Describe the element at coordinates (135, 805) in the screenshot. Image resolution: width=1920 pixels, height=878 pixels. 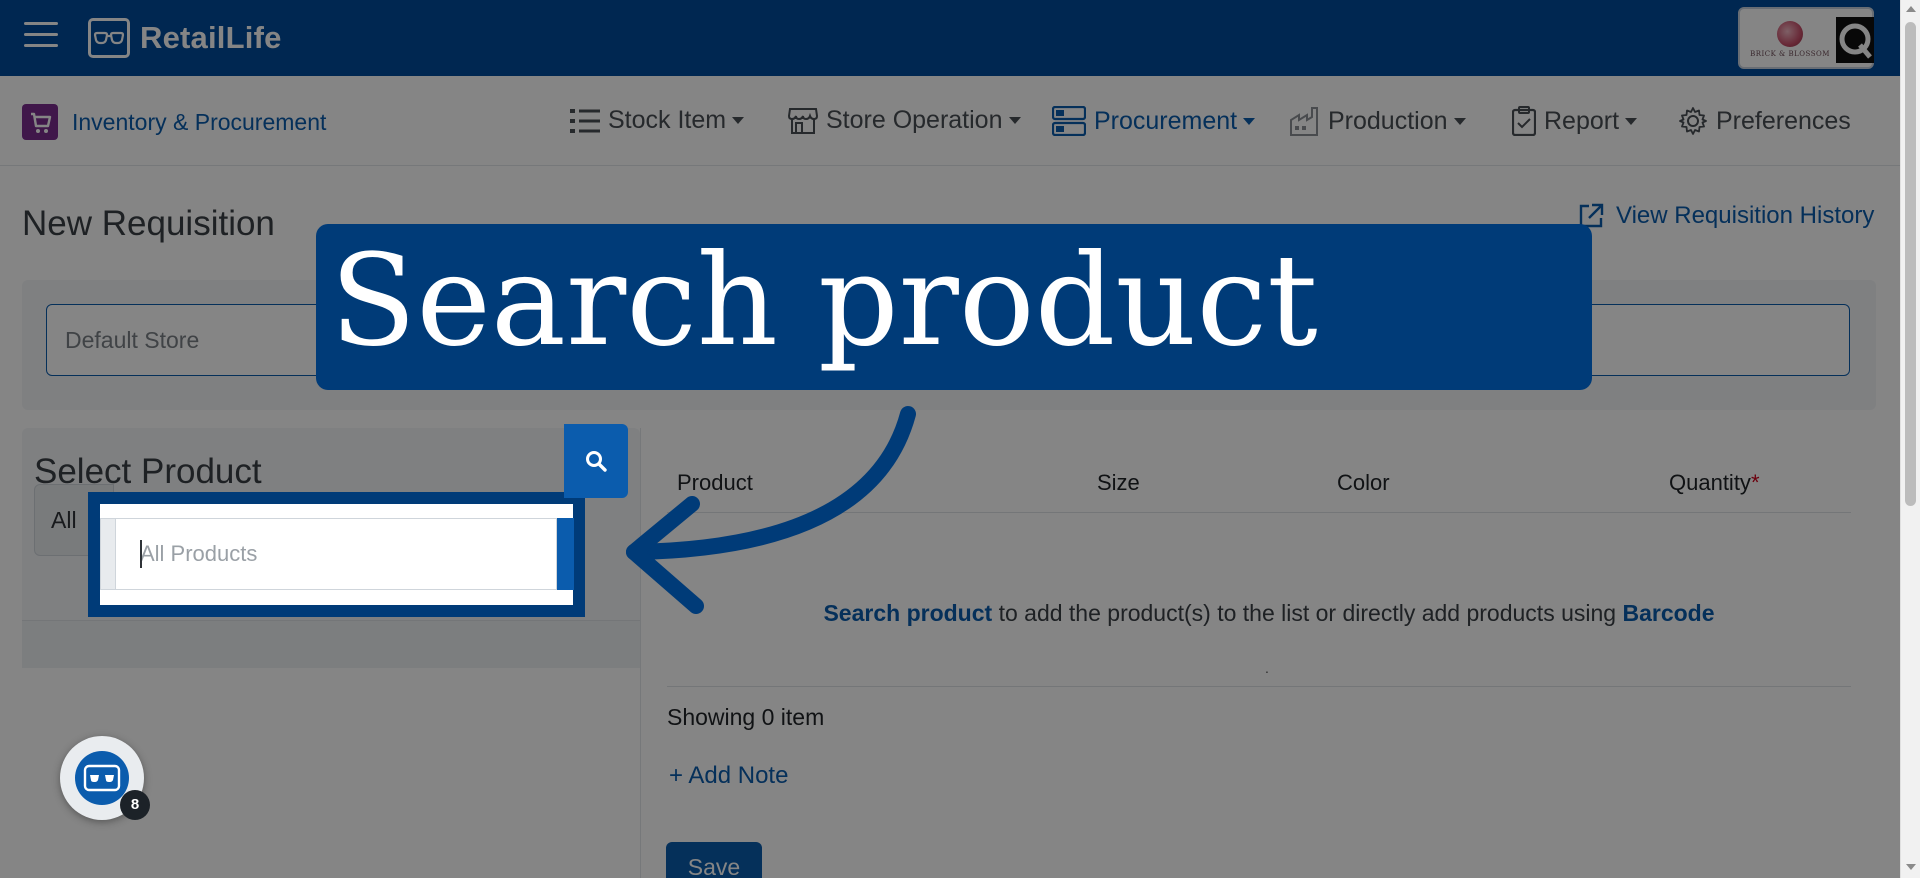
I see `notification-count-badge: 8` at that location.